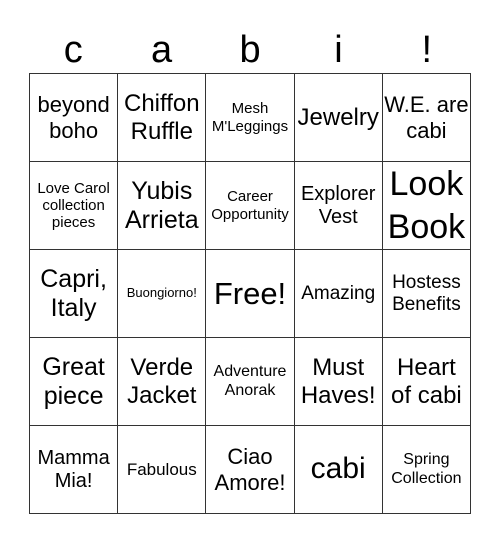 This screenshot has width=500, height=544. I want to click on header-letter: c, so click(73, 50).